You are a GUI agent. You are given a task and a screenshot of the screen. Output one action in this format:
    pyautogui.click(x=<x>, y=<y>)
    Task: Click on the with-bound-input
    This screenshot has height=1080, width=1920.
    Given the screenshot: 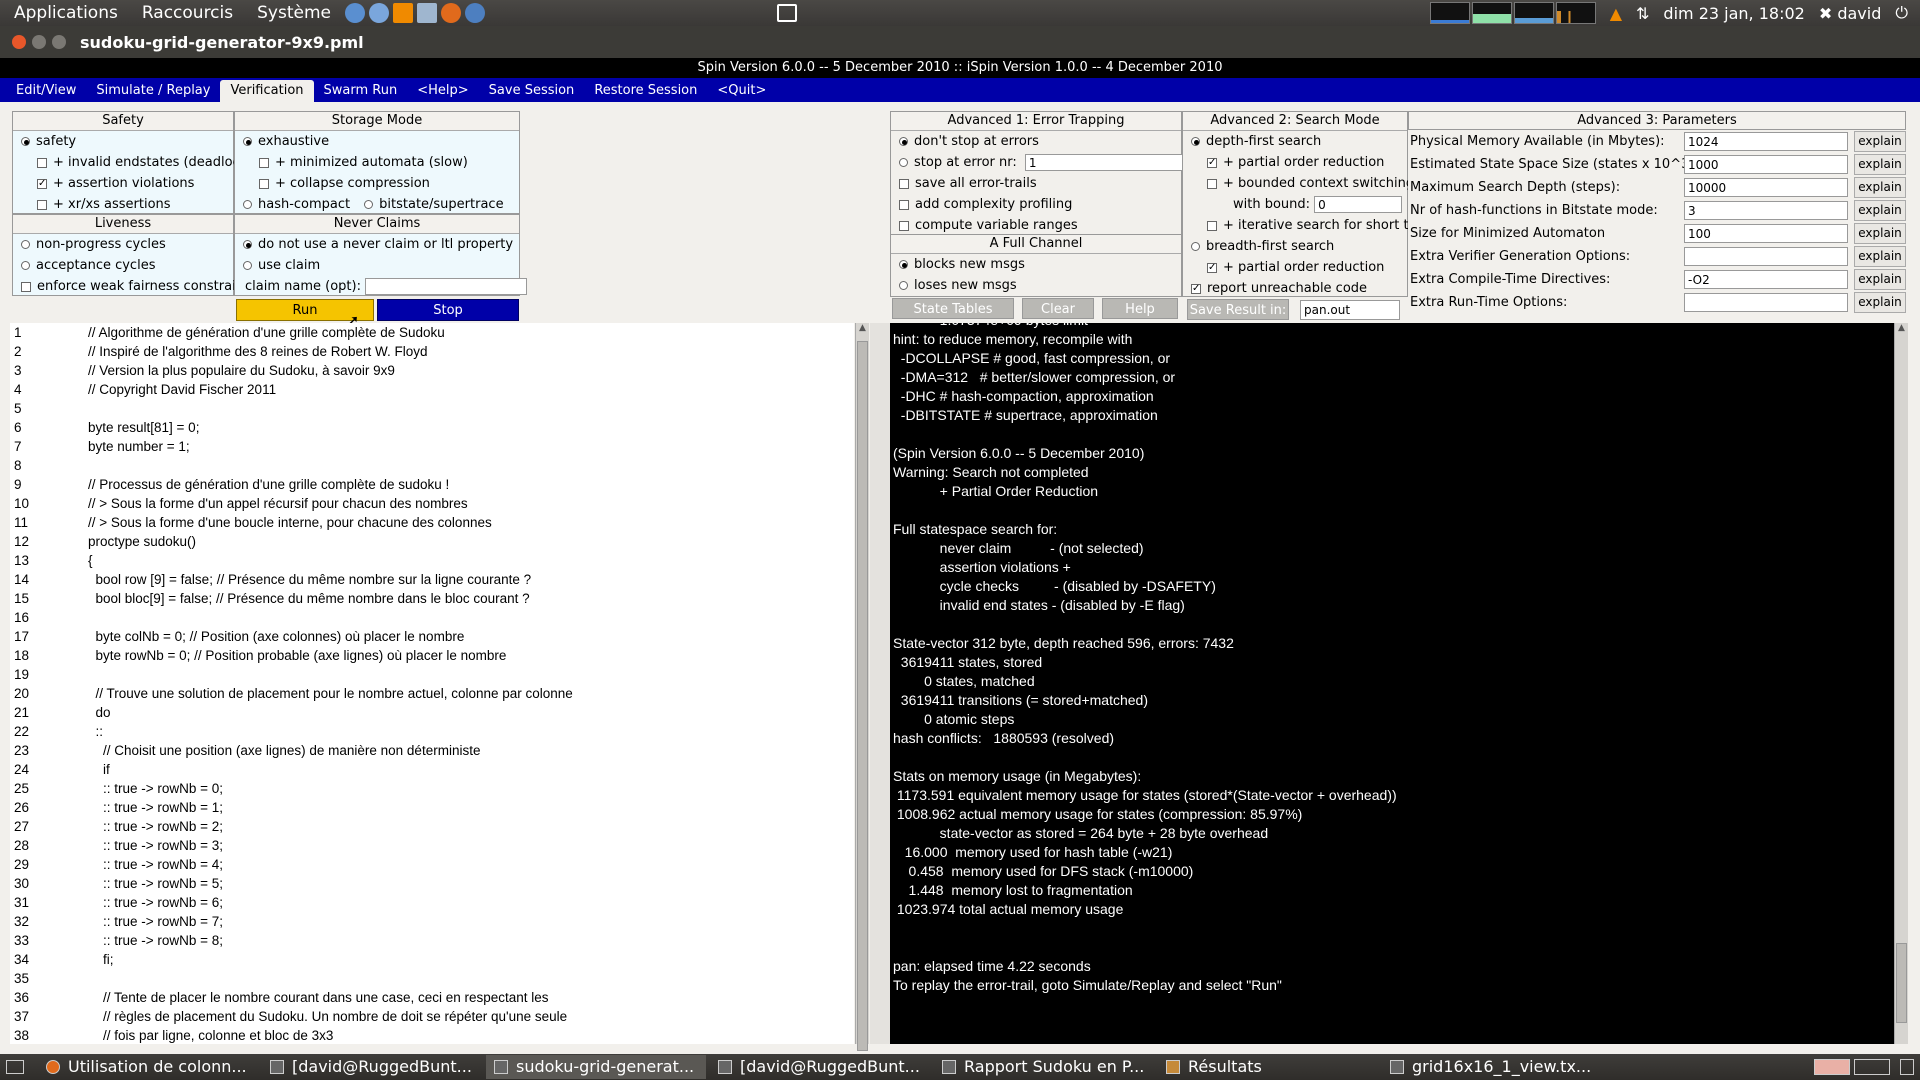 What is the action you would take?
    pyautogui.click(x=1358, y=204)
    